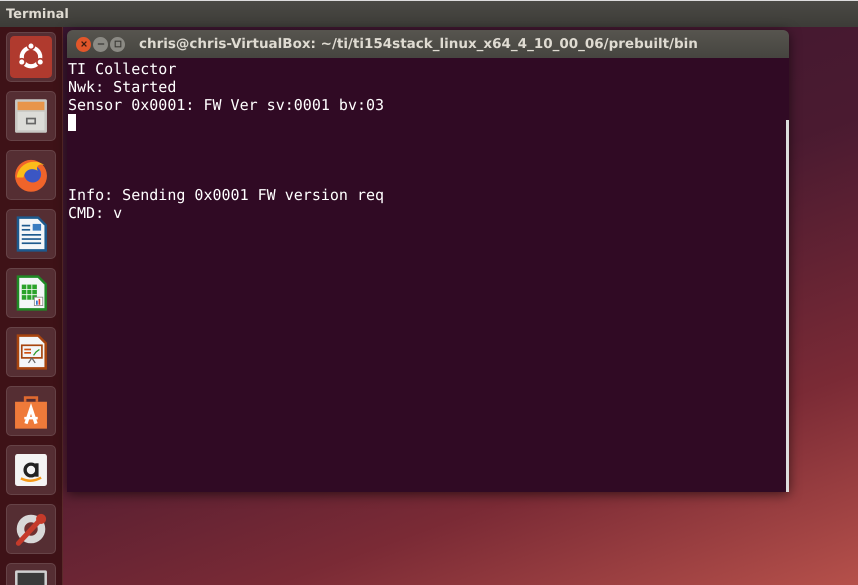 This screenshot has width=858, height=585. I want to click on terminal-line: Sensor 0x0001: FW Ver sv:0001 bv:03, so click(226, 105).